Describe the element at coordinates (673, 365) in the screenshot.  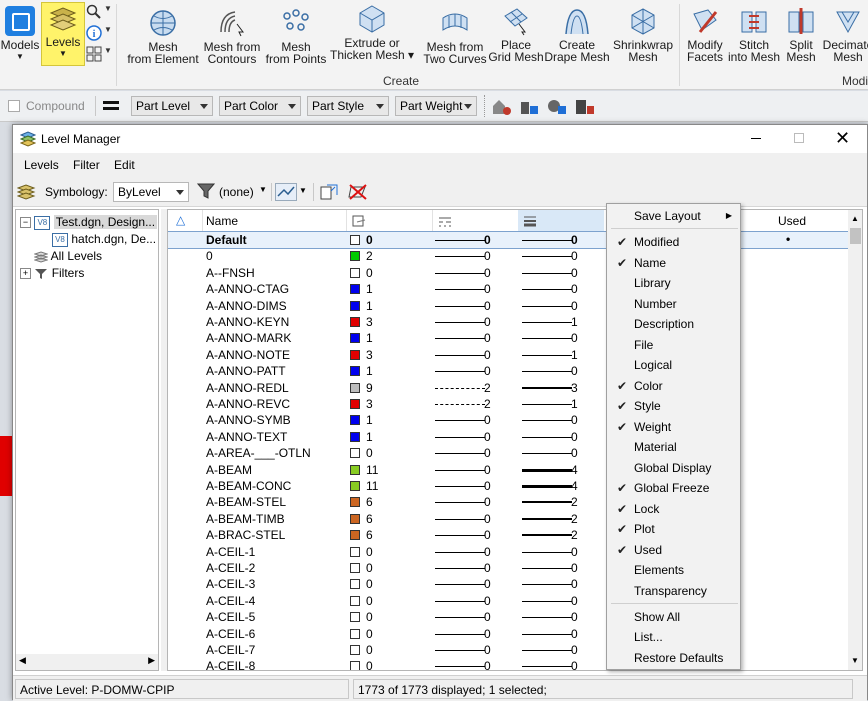
I see `menu-item-logical: Logical` at that location.